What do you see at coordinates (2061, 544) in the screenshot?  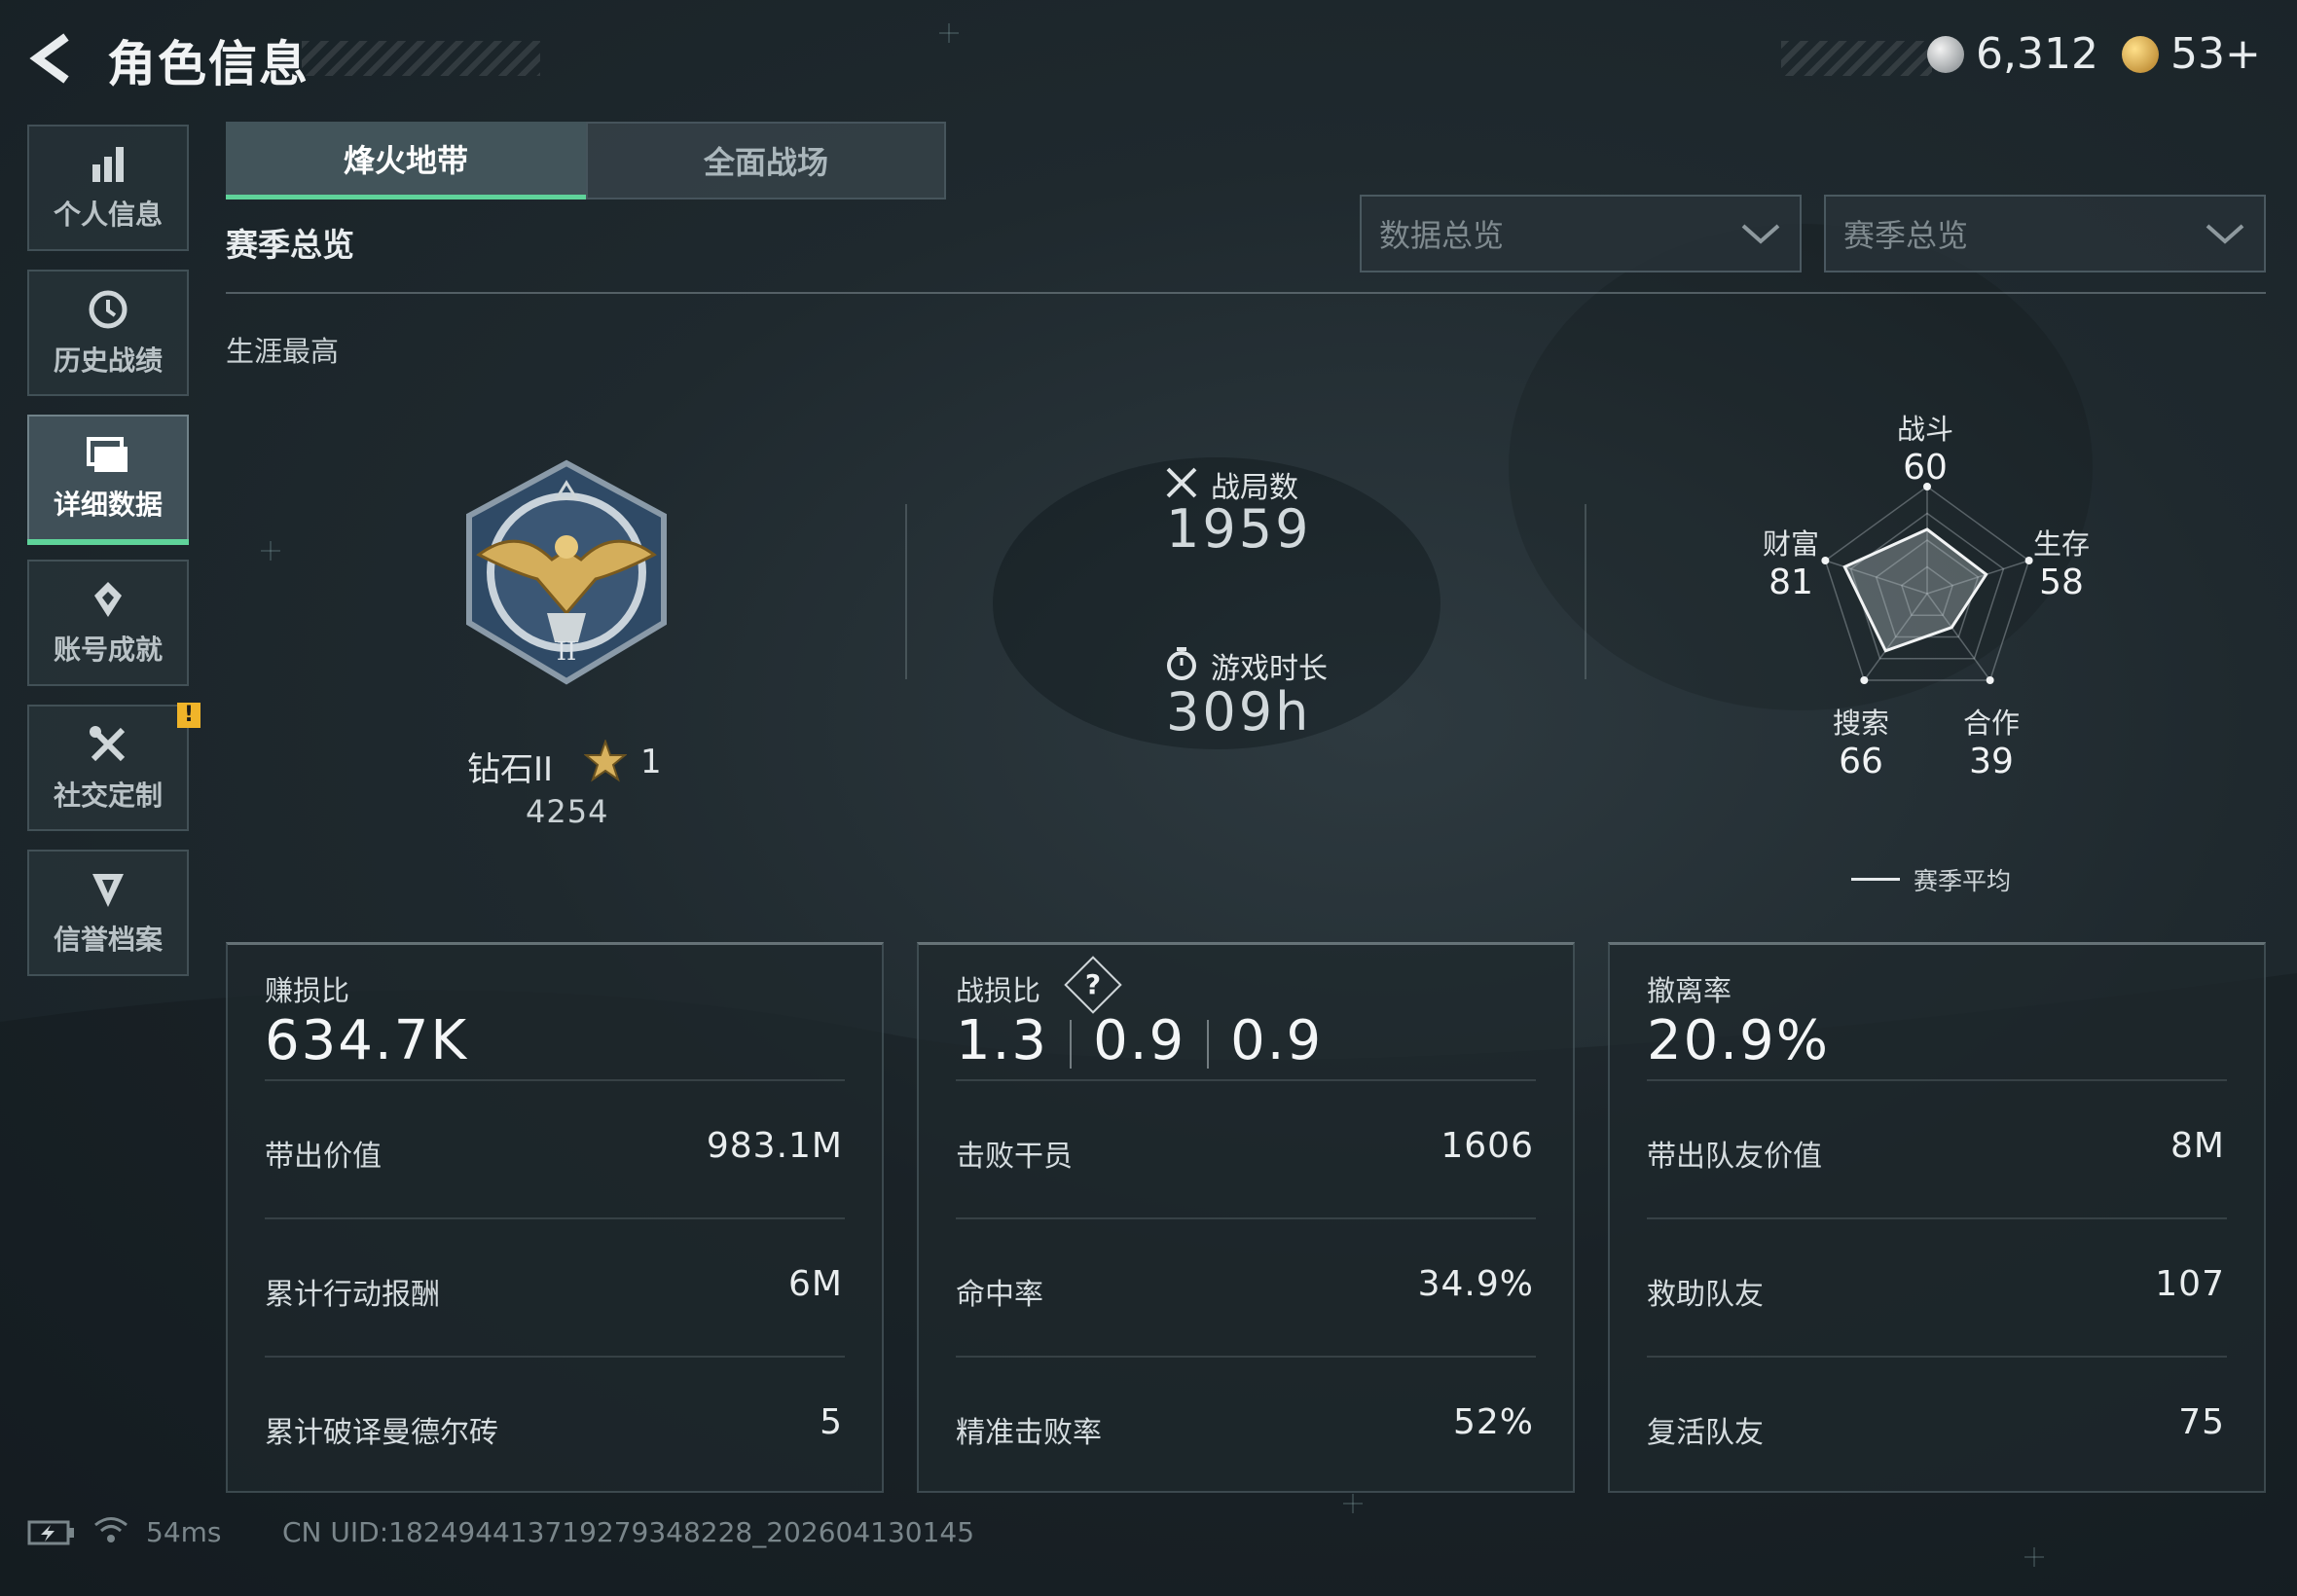 I see `radar-label-survival: 生存` at bounding box center [2061, 544].